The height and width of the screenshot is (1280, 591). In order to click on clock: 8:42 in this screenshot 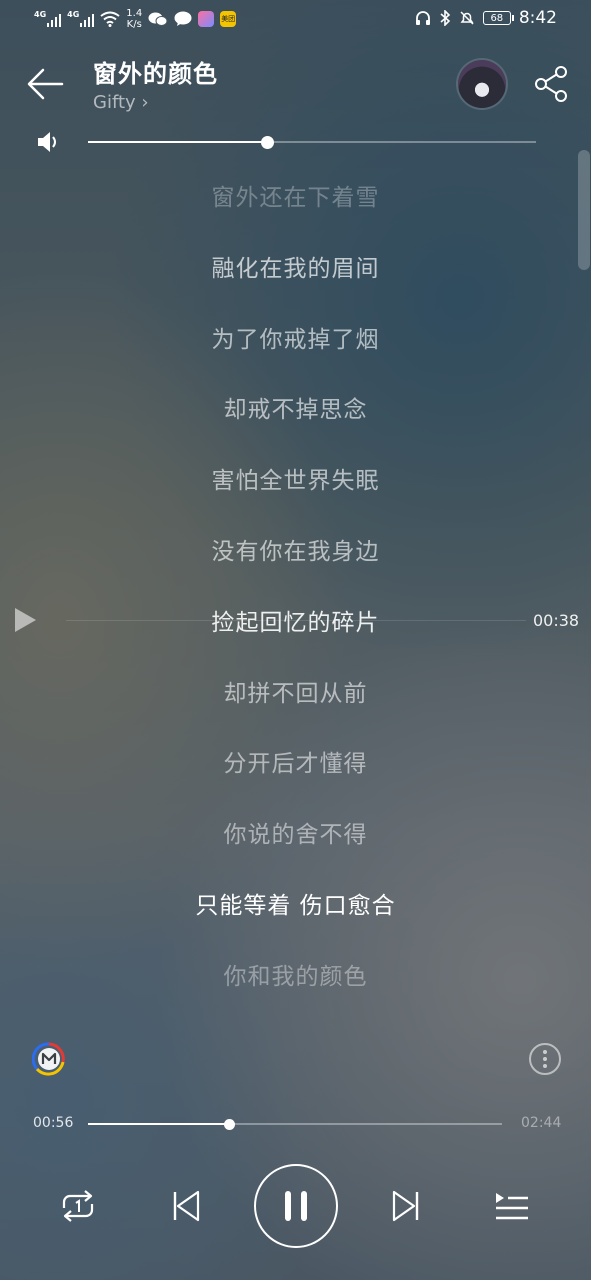, I will do `click(537, 18)`.